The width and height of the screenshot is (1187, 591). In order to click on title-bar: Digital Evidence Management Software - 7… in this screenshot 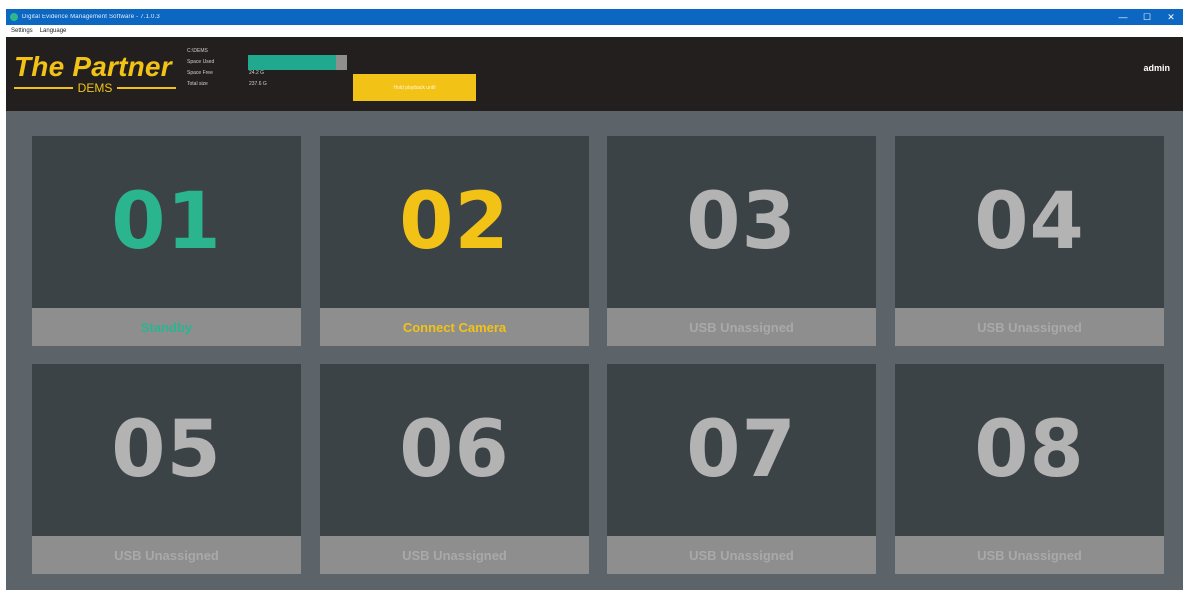, I will do `click(594, 17)`.